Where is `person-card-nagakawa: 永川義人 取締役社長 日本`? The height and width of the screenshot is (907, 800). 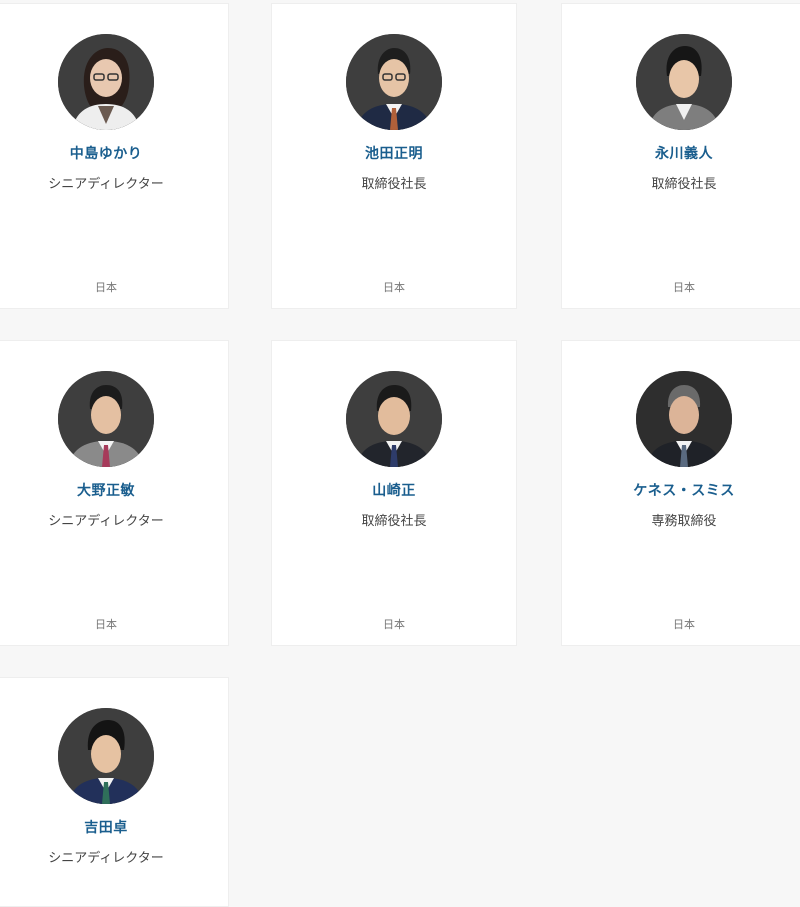 person-card-nagakawa: 永川義人 取締役社長 日本 is located at coordinates (680, 156).